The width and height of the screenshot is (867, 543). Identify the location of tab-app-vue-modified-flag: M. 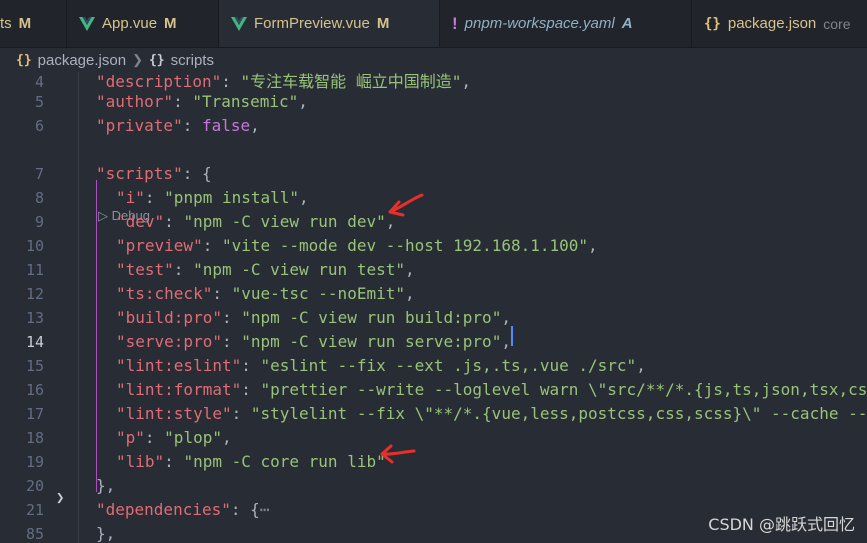
(170, 23).